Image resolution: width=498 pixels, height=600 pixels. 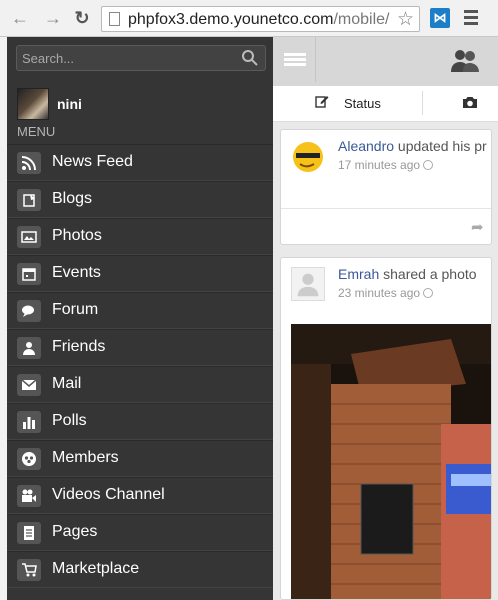 What do you see at coordinates (358, 274) in the screenshot?
I see `post-actor-link: Emrah` at bounding box center [358, 274].